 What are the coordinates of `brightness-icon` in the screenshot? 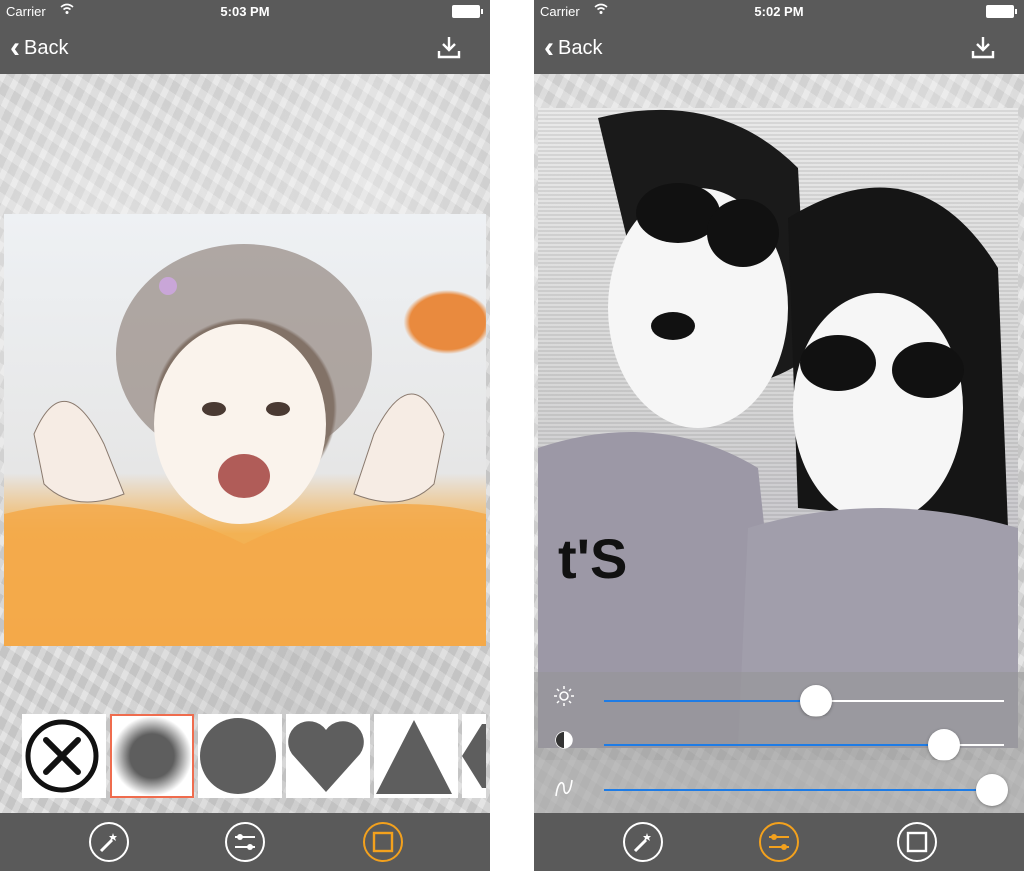 It's located at (564, 696).